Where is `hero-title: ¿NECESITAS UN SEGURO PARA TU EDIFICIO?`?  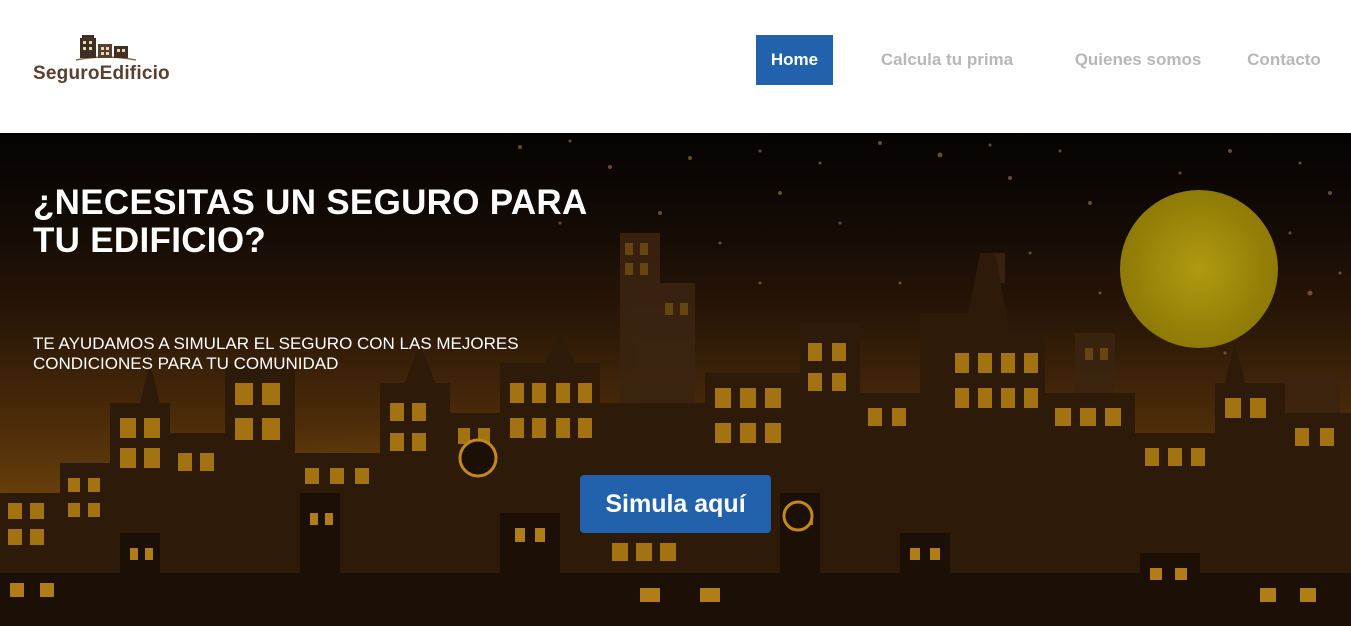
hero-title: ¿NECESITAS UN SEGURO PARA TU EDIFICIO? is located at coordinates (310, 221).